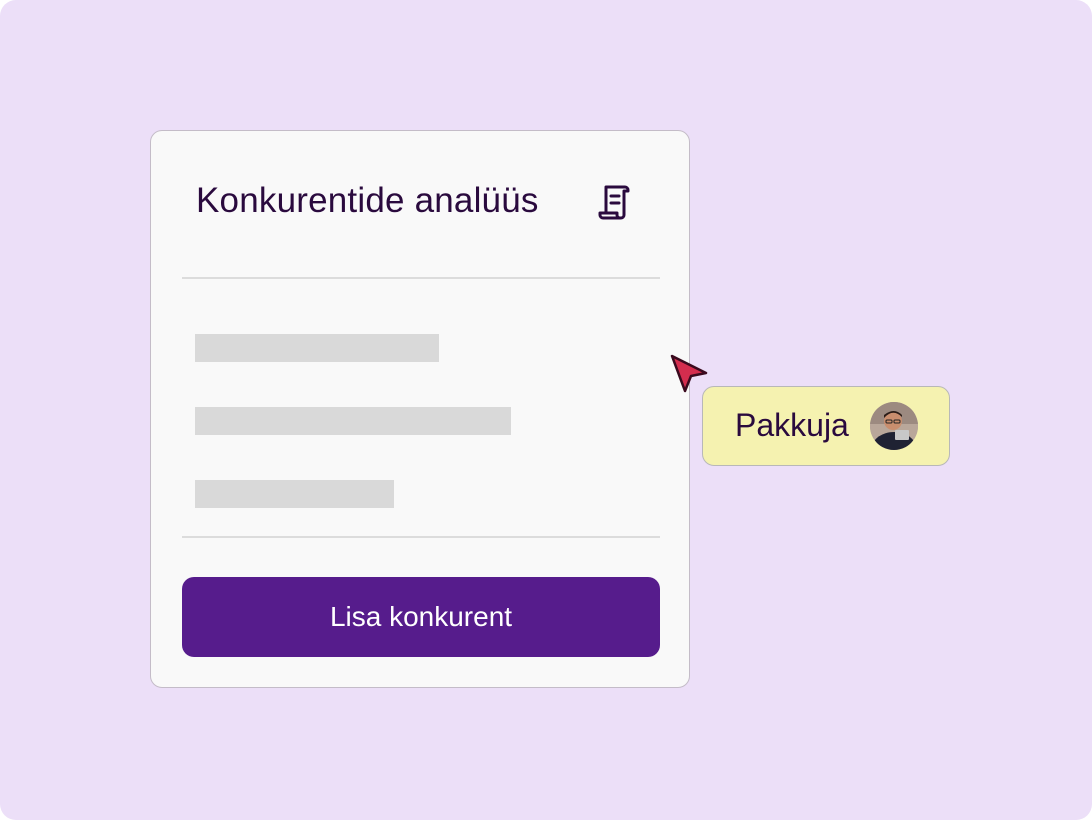  I want to click on divider-bottom, so click(421, 537).